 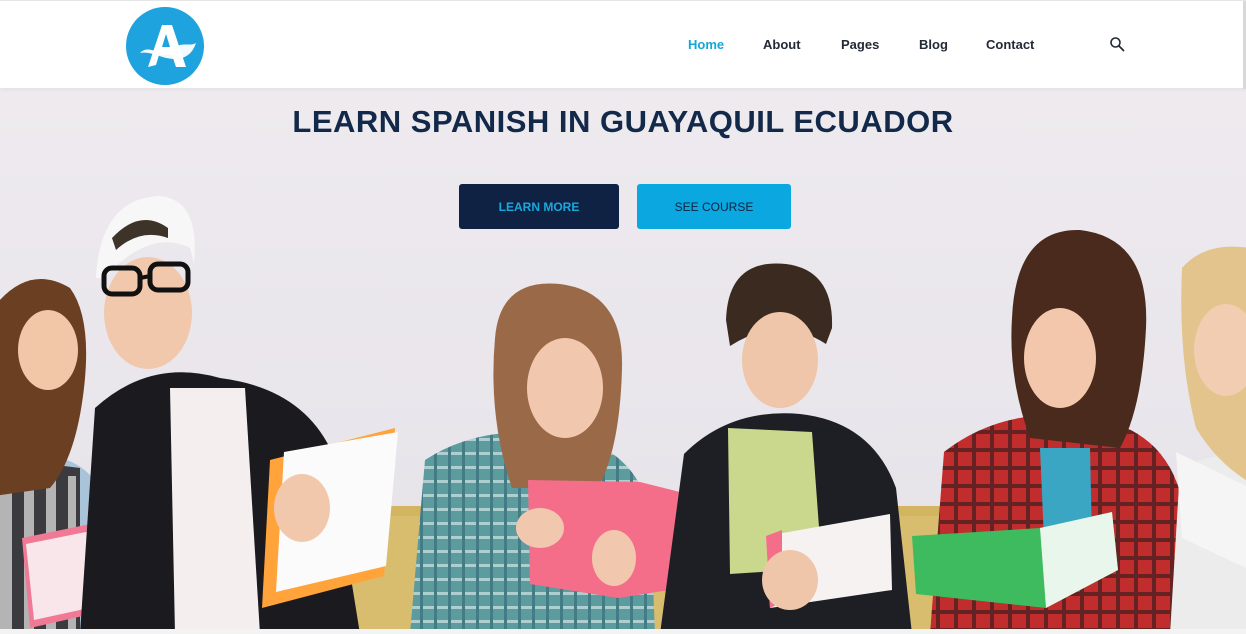 What do you see at coordinates (714, 206) in the screenshot?
I see `see-course-button: SEE COURSE` at bounding box center [714, 206].